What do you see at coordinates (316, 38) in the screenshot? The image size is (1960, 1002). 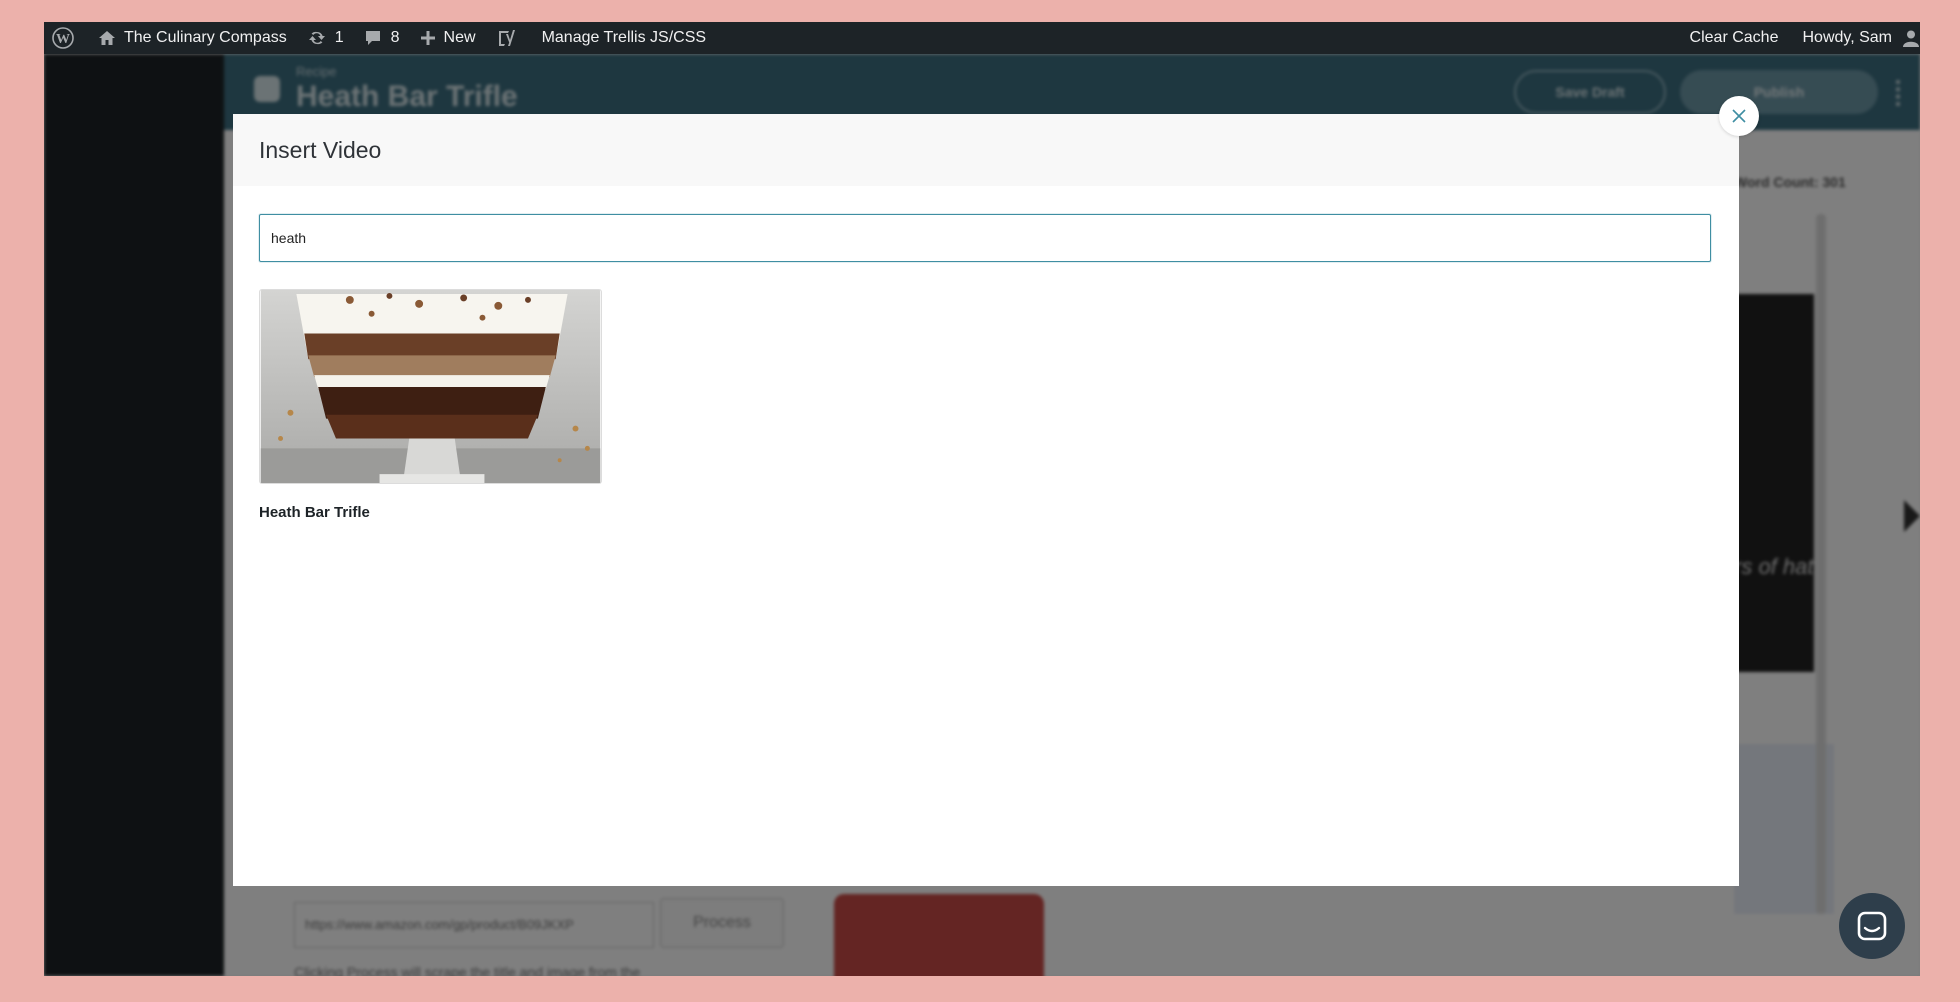 I see `refresh-icon` at bounding box center [316, 38].